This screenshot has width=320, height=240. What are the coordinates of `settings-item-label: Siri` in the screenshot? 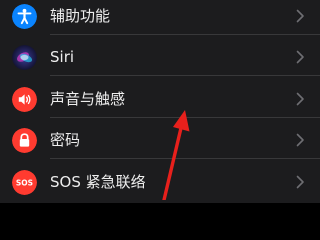 It's located at (62, 57).